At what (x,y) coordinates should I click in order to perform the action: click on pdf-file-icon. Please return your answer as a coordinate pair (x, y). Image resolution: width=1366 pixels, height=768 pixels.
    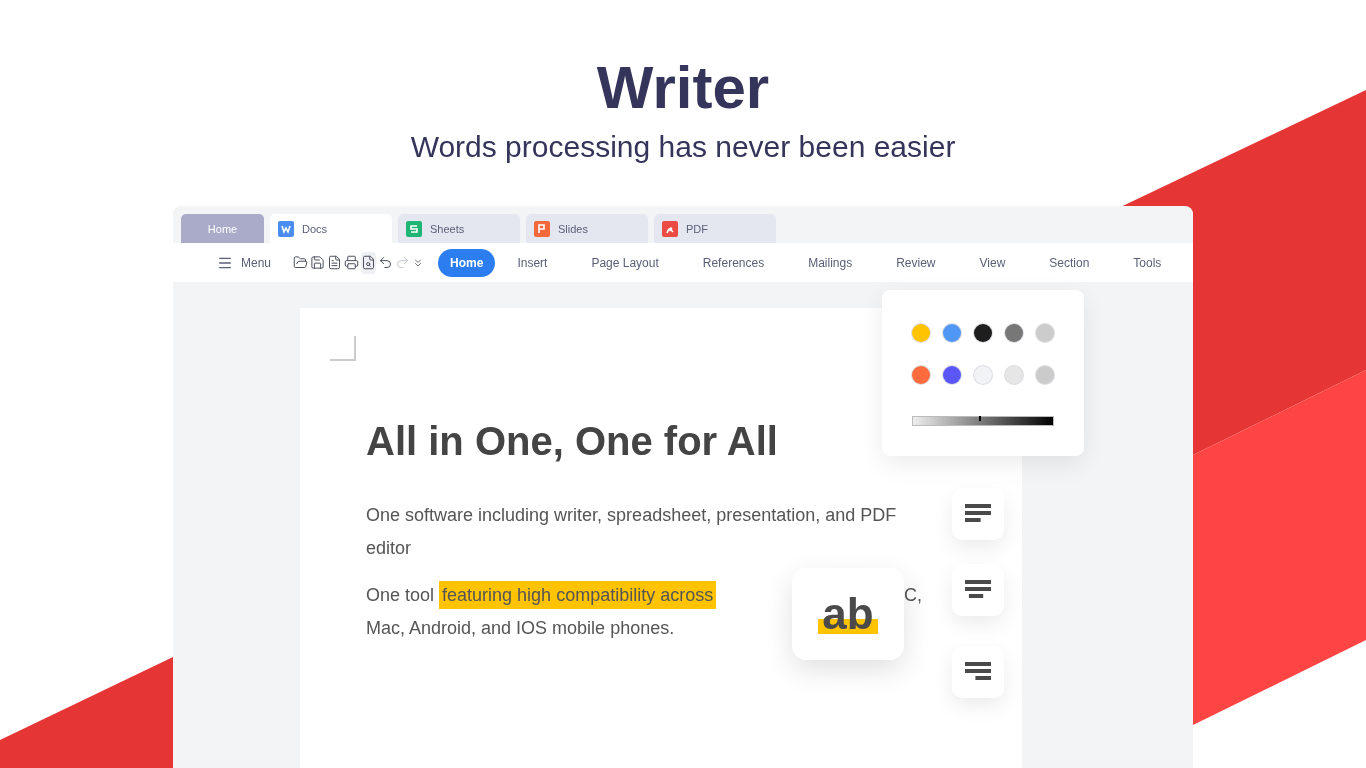
    Looking at the image, I should click on (335, 262).